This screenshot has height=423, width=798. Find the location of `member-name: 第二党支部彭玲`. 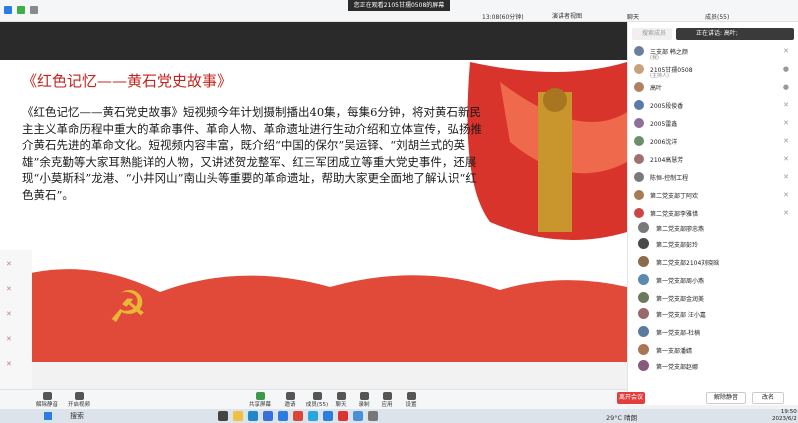

member-name: 第二党支部彭玲 is located at coordinates (677, 245).